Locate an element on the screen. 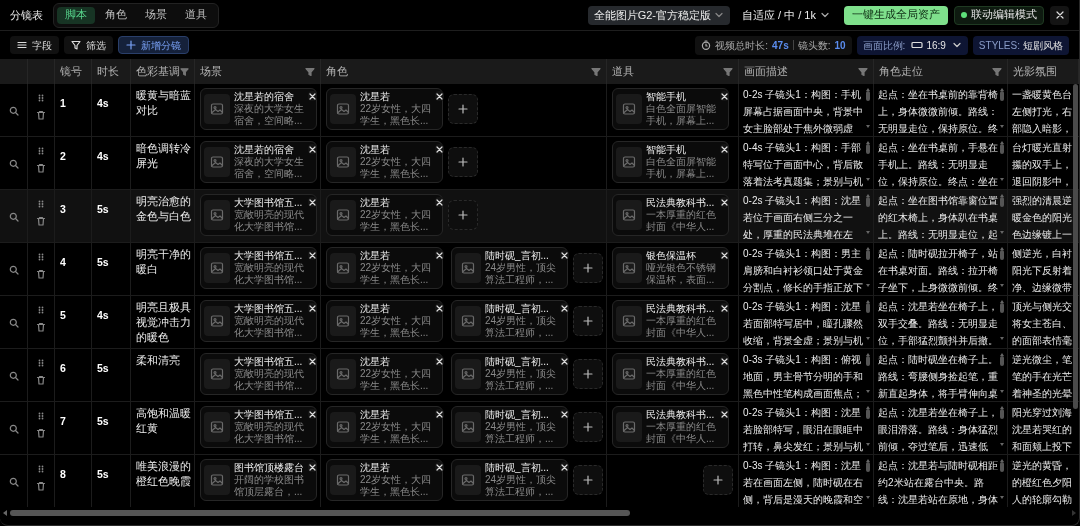 The width and height of the screenshot is (1080, 526). filter-button: 筛选 is located at coordinates (88, 45).